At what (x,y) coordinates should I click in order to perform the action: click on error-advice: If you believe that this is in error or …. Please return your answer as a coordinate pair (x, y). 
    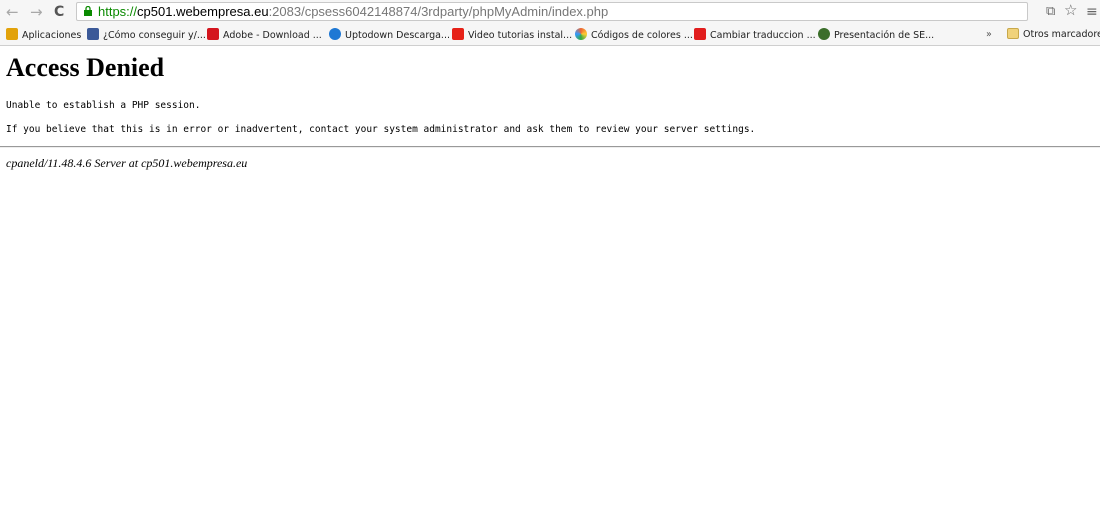
    Looking at the image, I should click on (381, 129).